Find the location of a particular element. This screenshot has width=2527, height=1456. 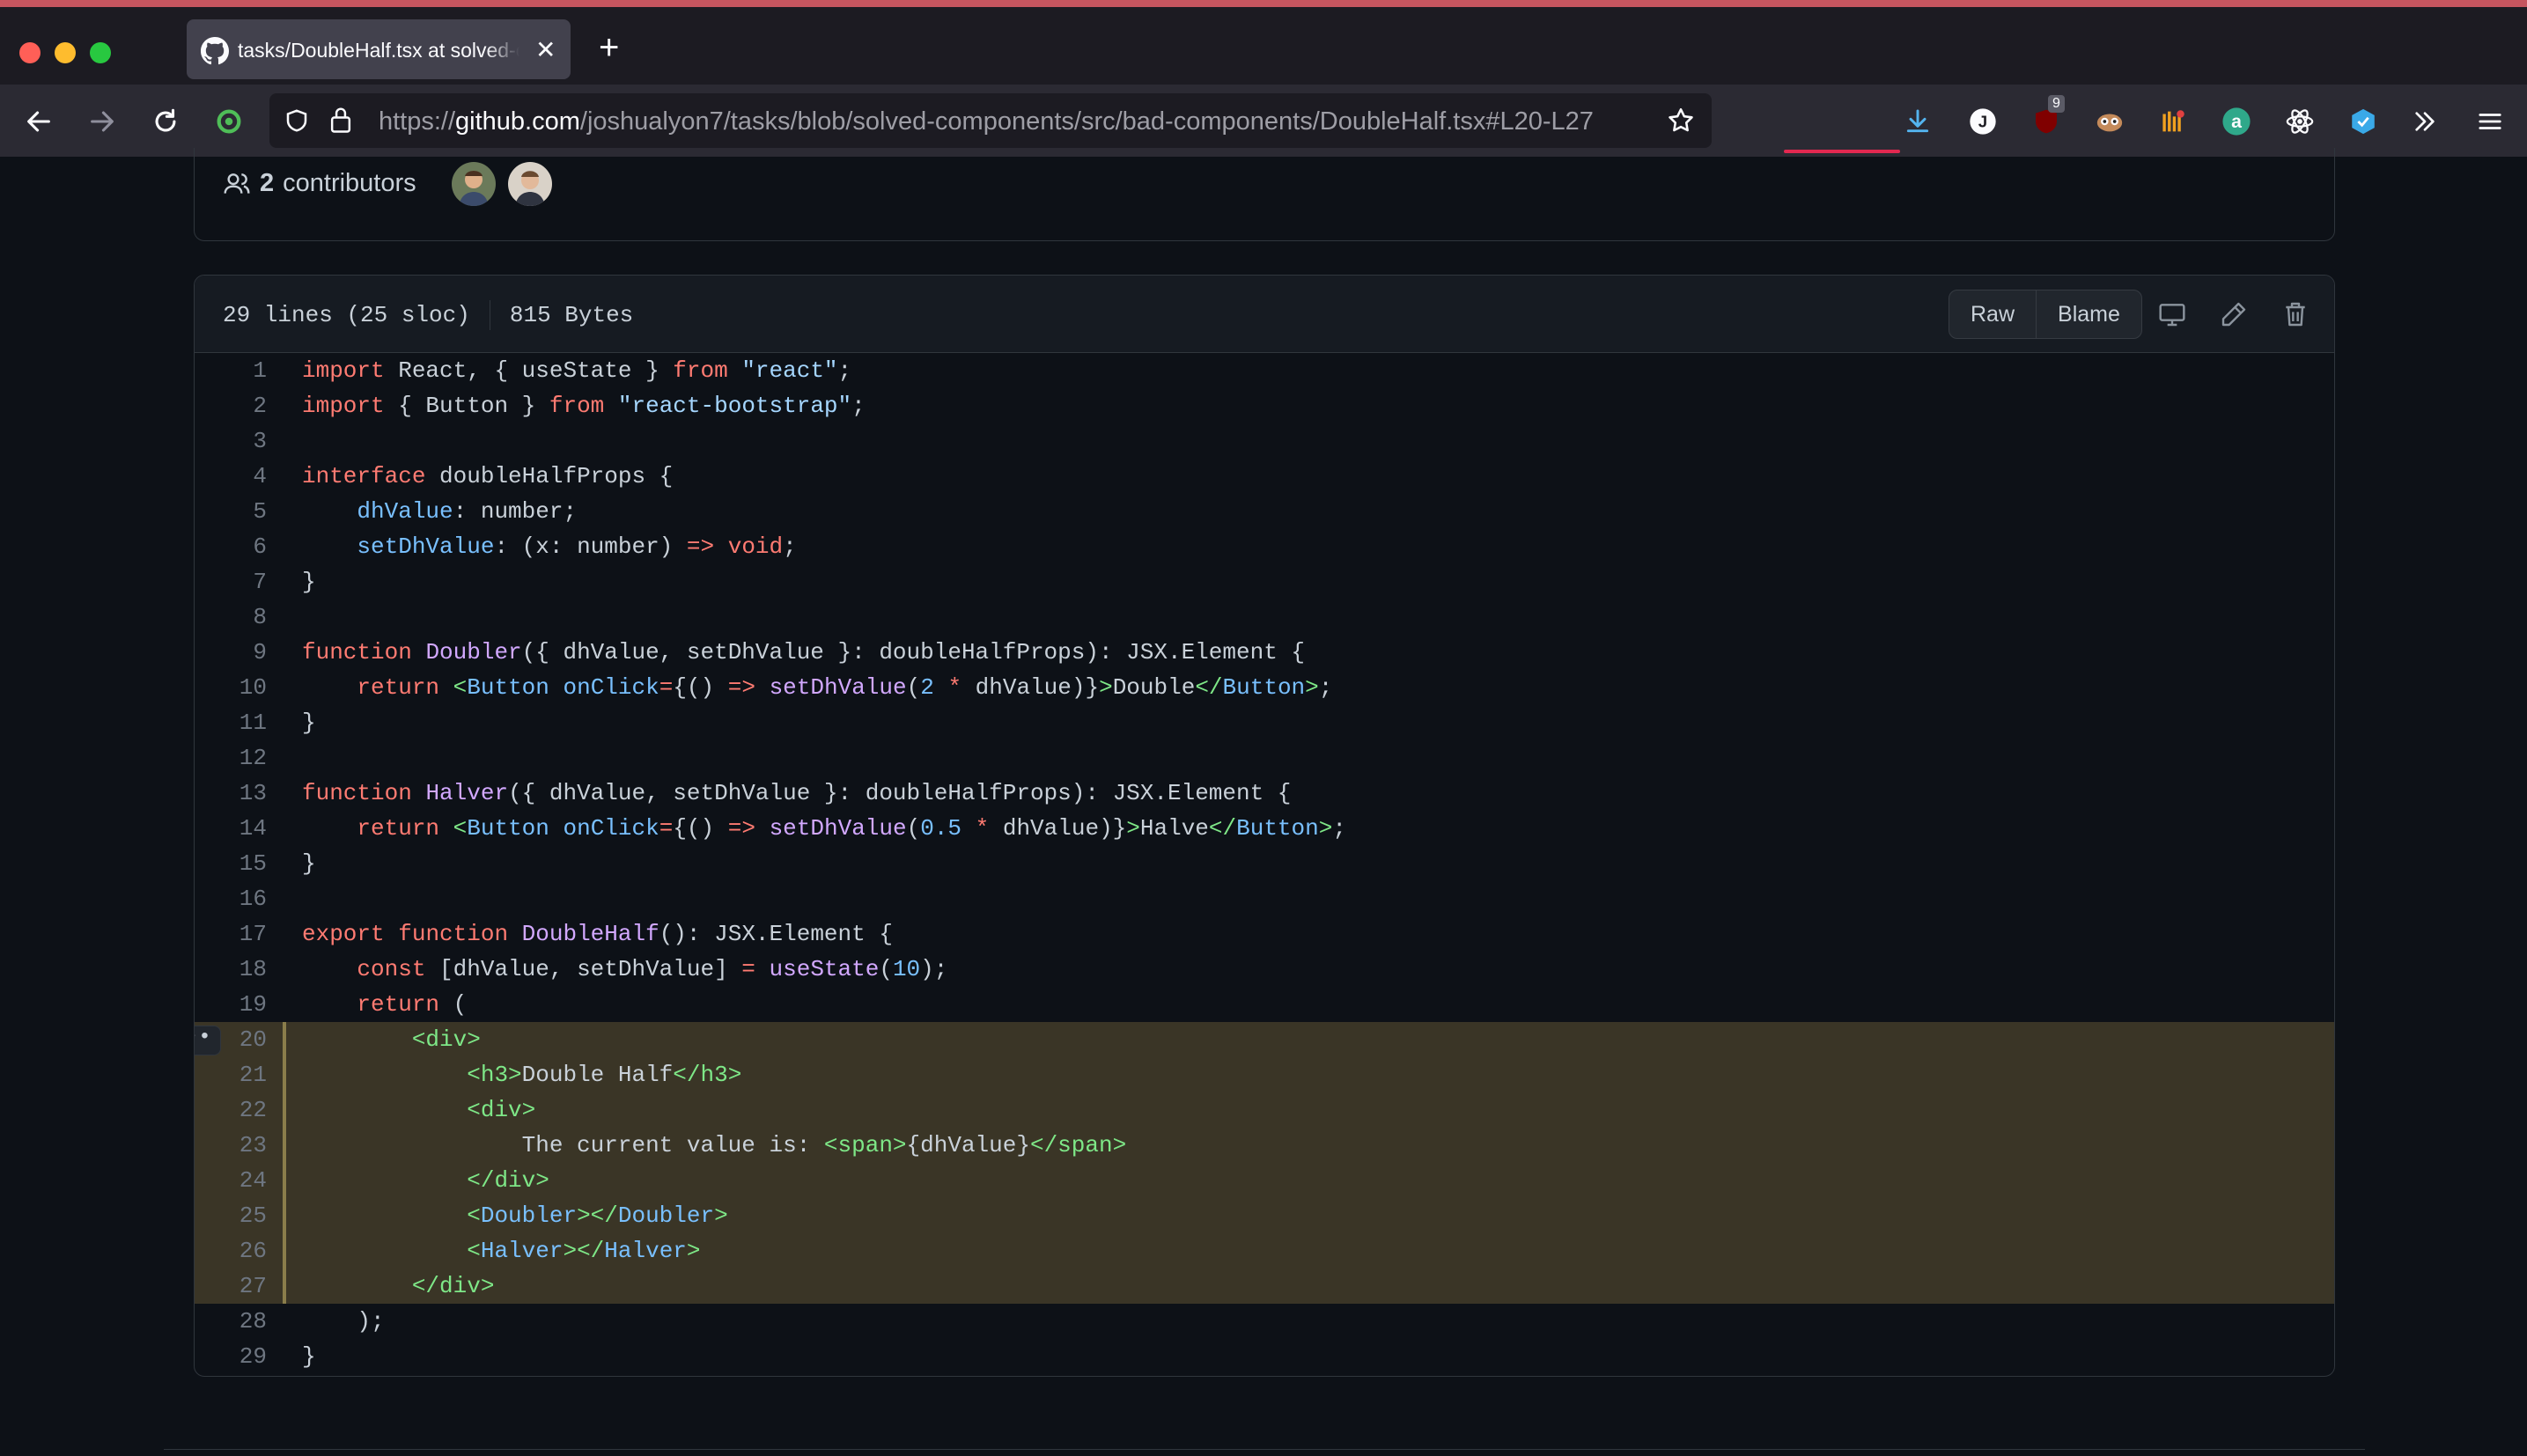

url-scheme: https:// is located at coordinates (417, 121).